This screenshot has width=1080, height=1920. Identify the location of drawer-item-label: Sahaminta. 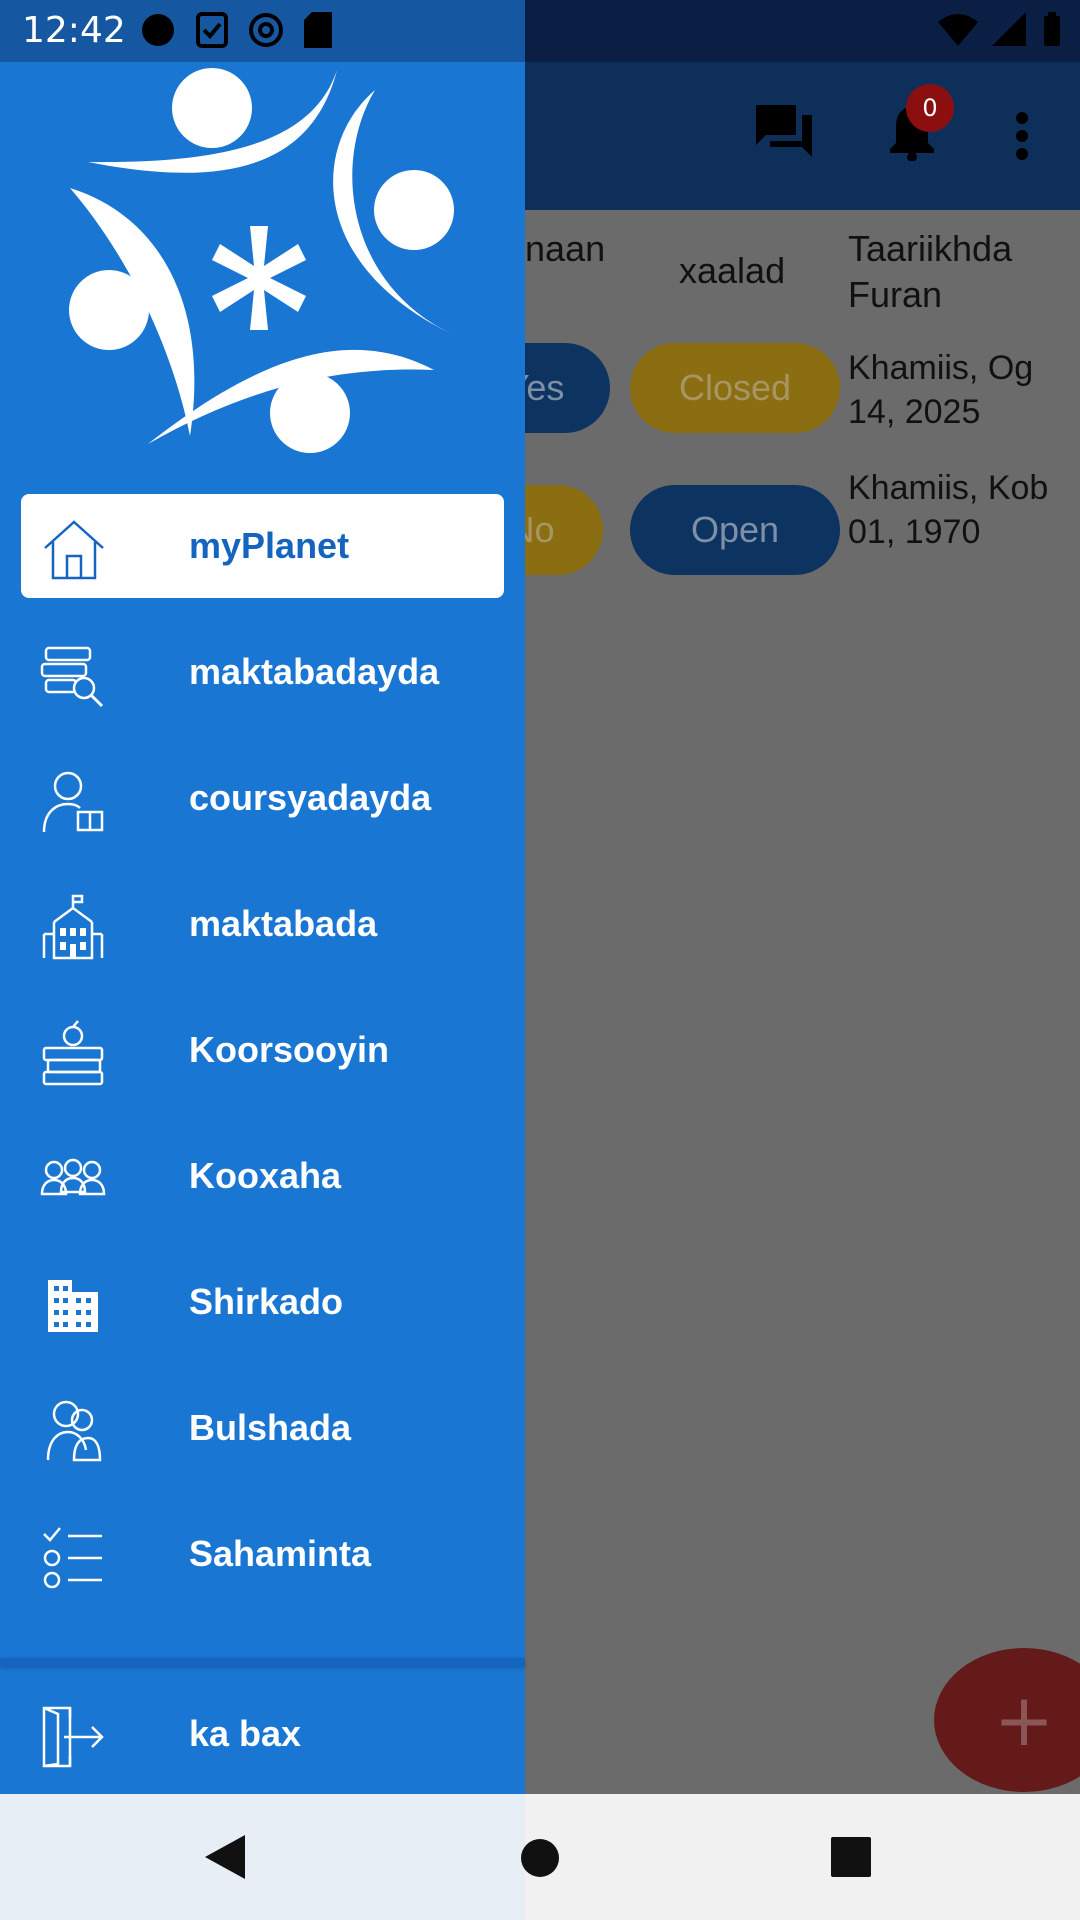
(280, 1553).